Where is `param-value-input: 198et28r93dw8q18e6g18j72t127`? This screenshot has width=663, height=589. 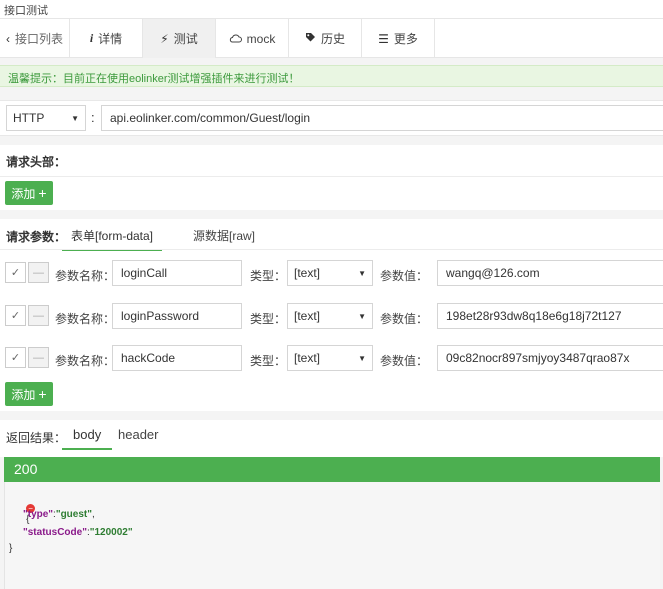 param-value-input: 198et28r93dw8q18e6g18j72t127 is located at coordinates (550, 316).